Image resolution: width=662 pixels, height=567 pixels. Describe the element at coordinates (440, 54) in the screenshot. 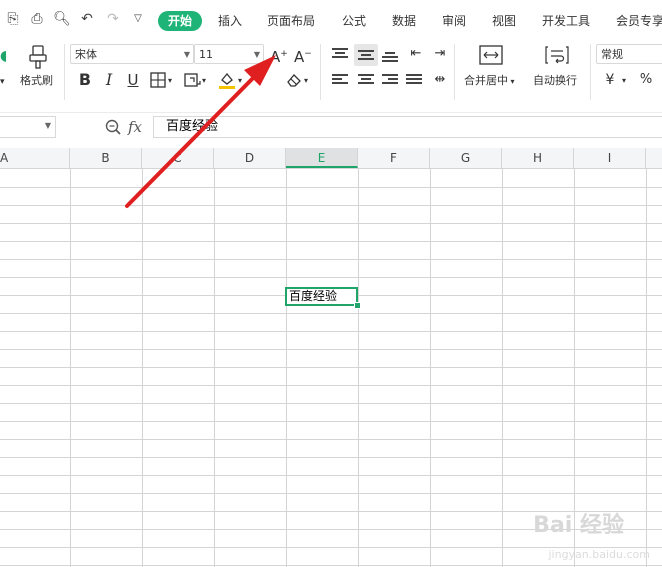

I see `increase-indent-icon: ⇥` at that location.